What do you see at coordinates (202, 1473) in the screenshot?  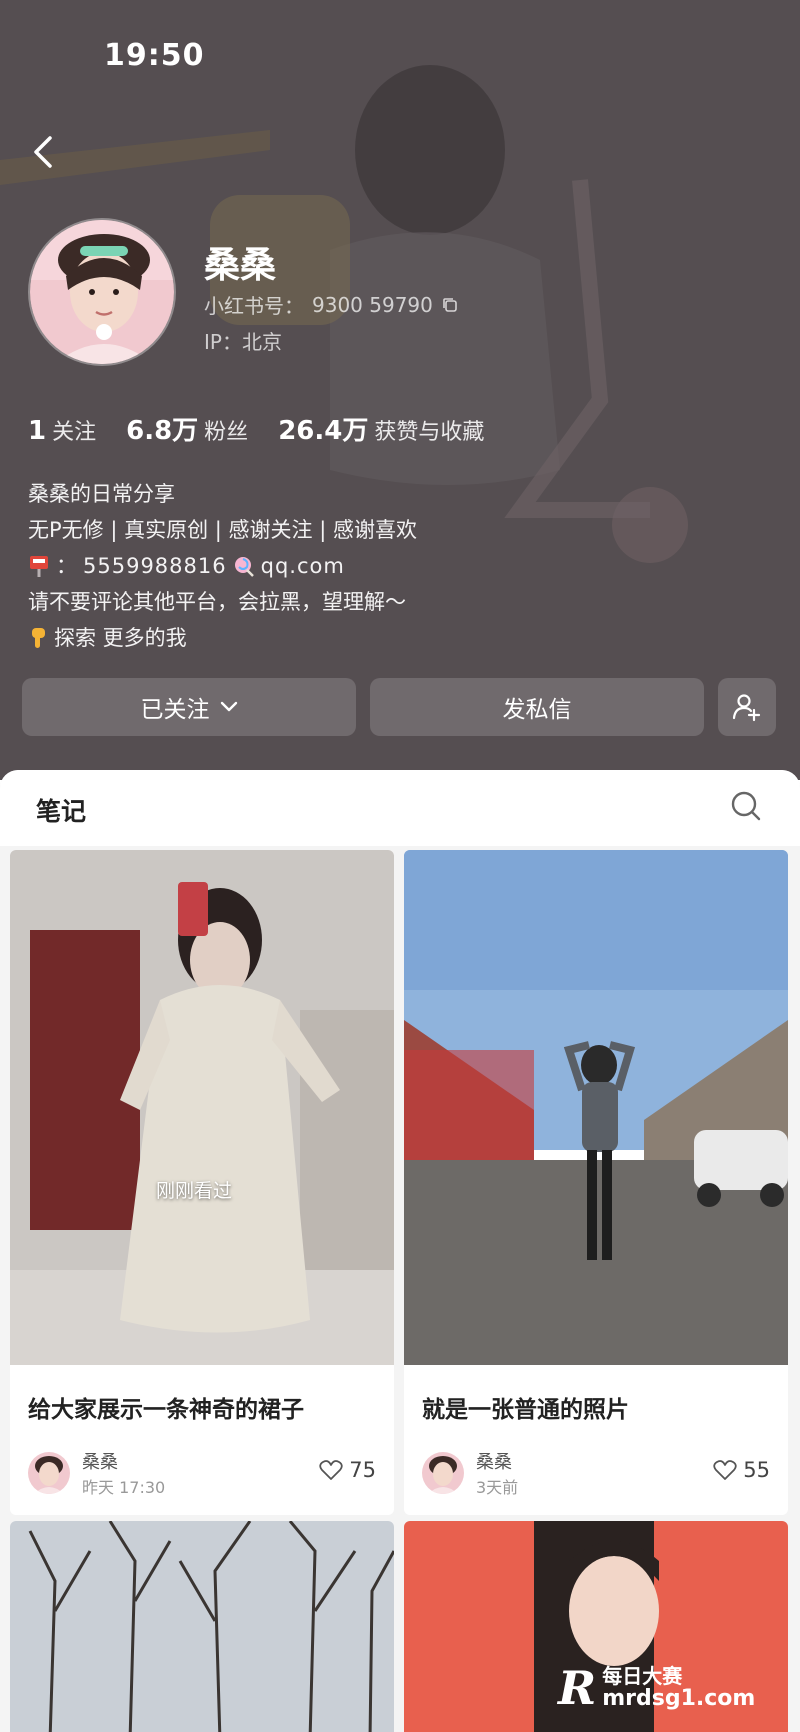 I see `note-author-row: 桑桑 昨天 17:30 75` at bounding box center [202, 1473].